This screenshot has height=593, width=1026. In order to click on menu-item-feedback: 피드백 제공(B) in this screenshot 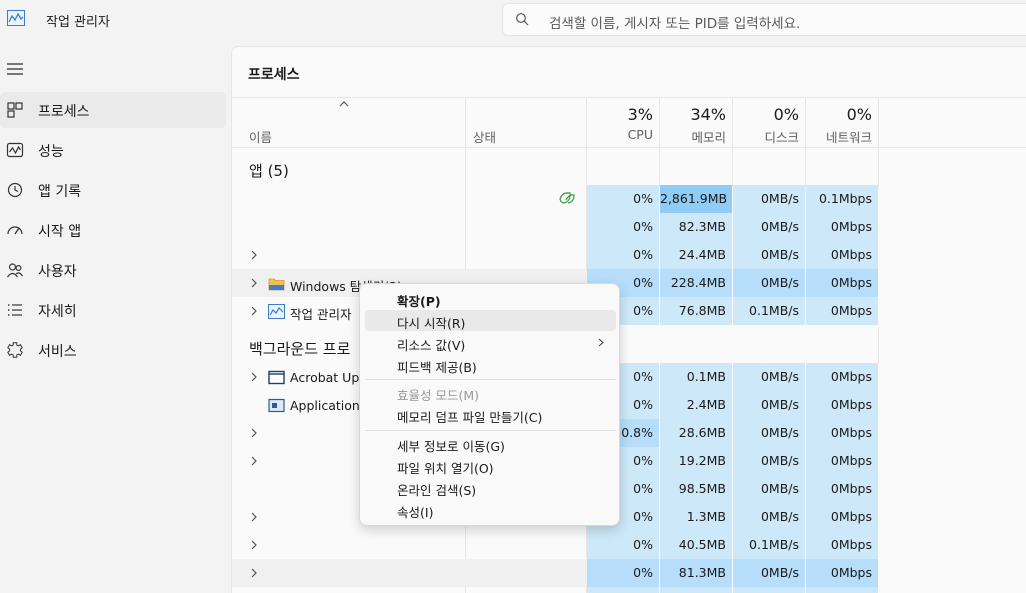, I will do `click(490, 364)`.